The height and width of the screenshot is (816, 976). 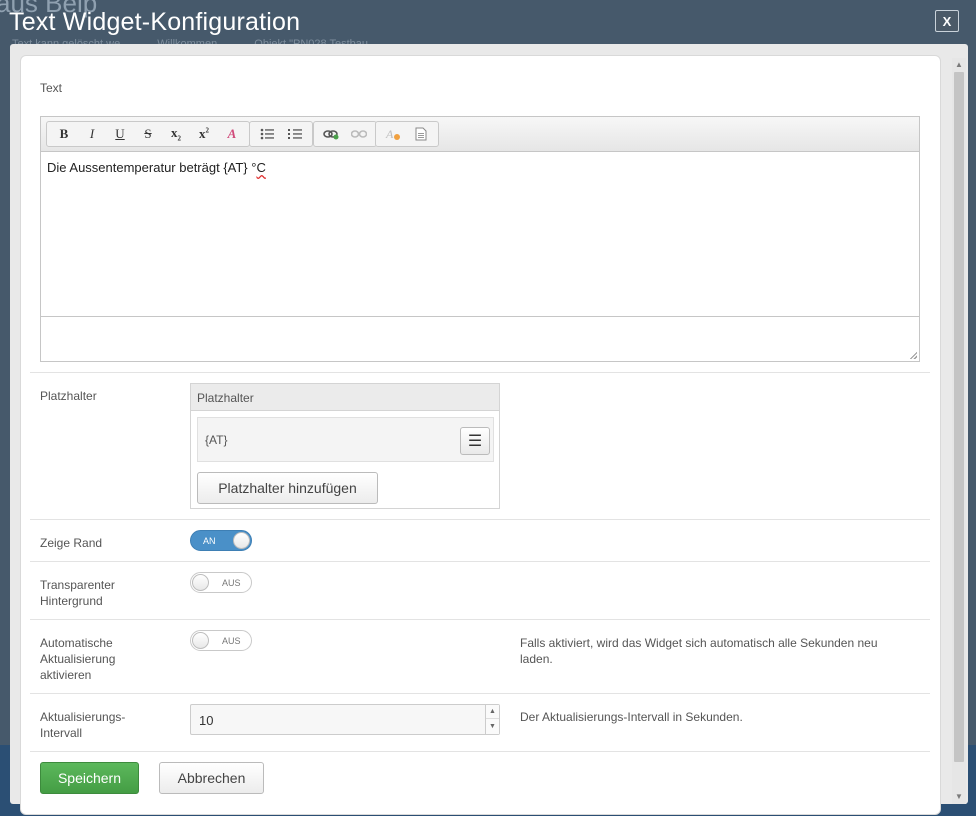 What do you see at coordinates (77, 593) in the screenshot?
I see `transparent-background-label: Transparenter Hintergrund` at bounding box center [77, 593].